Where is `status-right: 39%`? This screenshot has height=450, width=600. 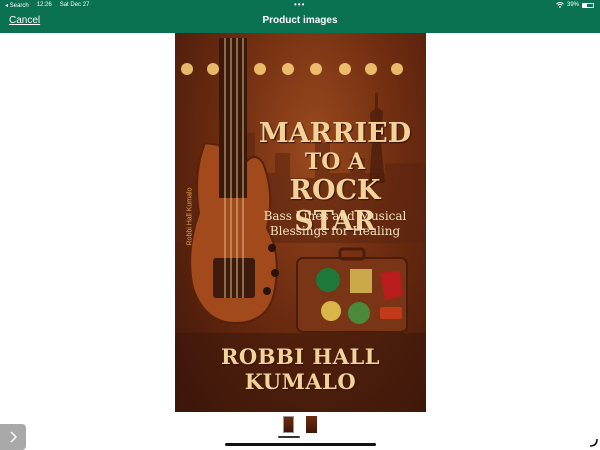 status-right: 39% is located at coordinates (575, 5).